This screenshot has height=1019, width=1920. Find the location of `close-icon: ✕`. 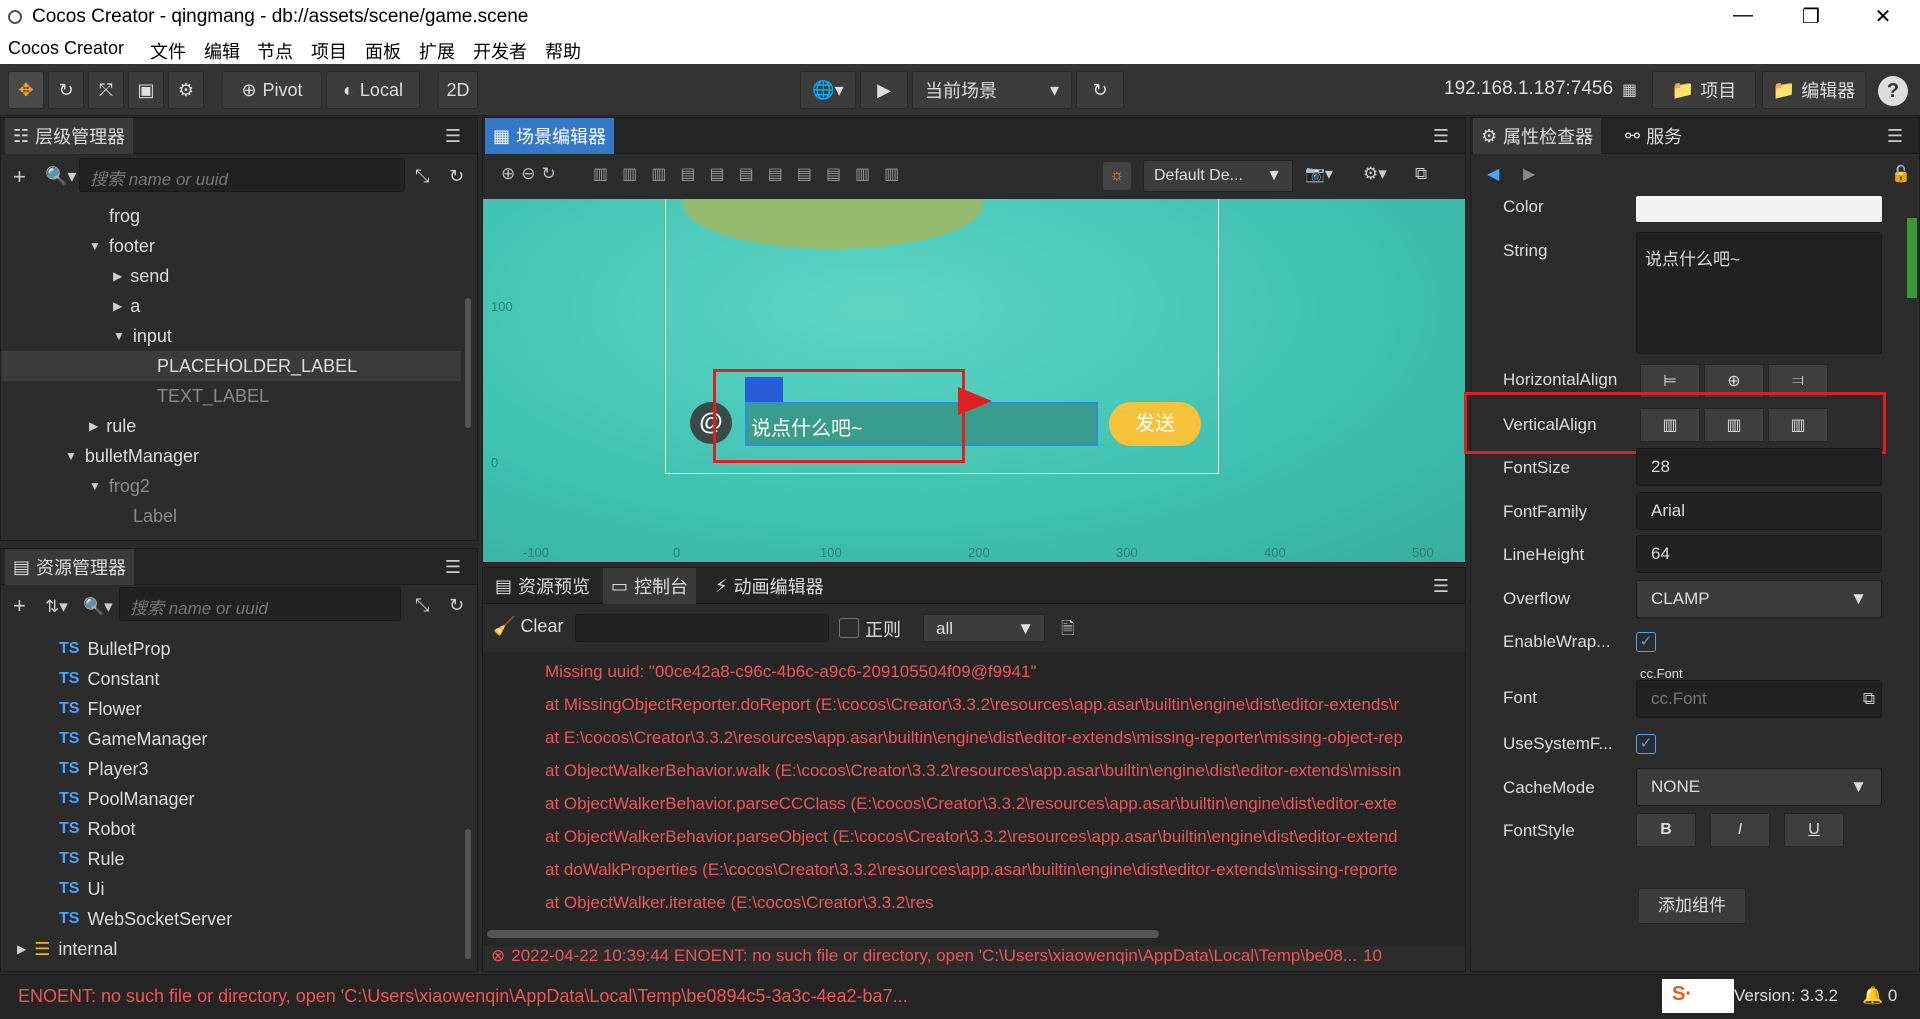

close-icon: ✕ is located at coordinates (1883, 17).